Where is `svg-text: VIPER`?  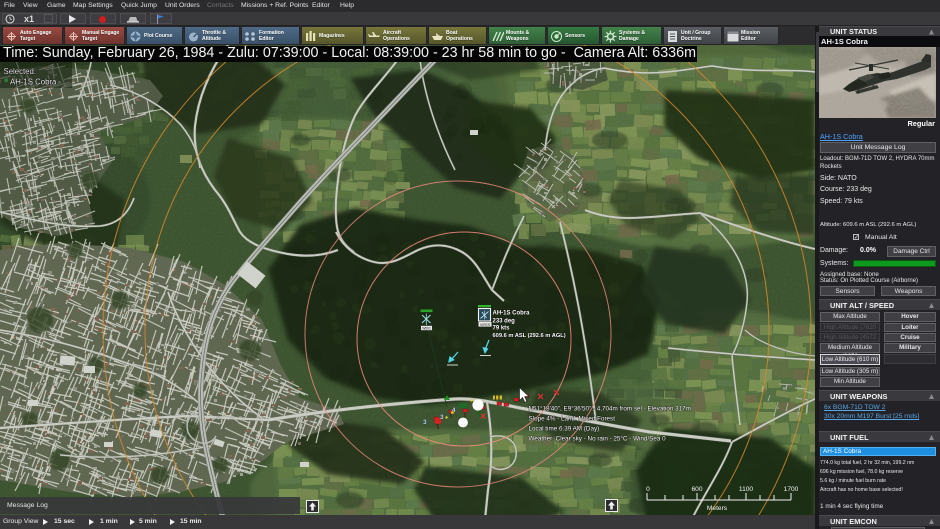 svg-text: VIPER is located at coordinates (485, 325).